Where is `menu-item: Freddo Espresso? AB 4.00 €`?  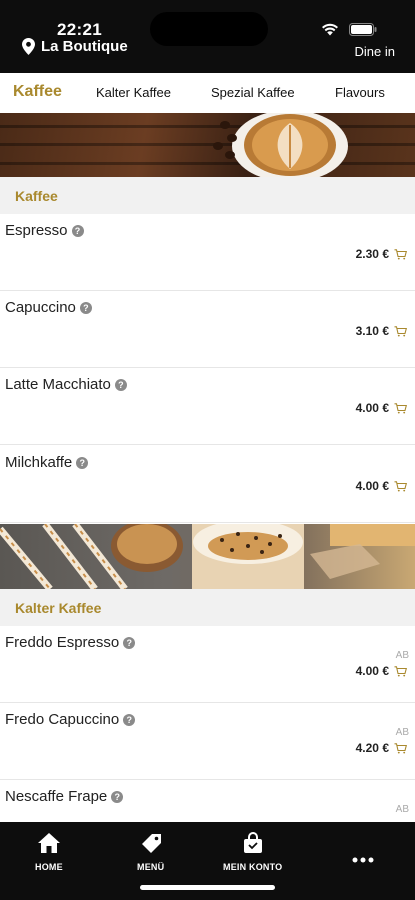 menu-item: Freddo Espresso? AB 4.00 € is located at coordinates (207, 664).